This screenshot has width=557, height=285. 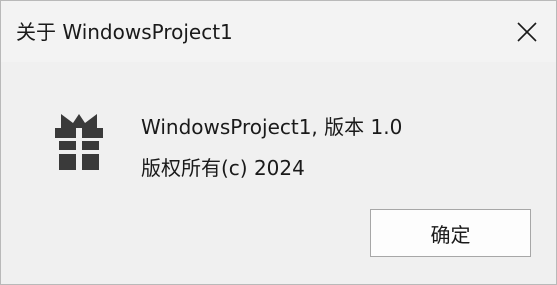 What do you see at coordinates (124, 32) in the screenshot?
I see `window-title: 关于 WindowsProject1` at bounding box center [124, 32].